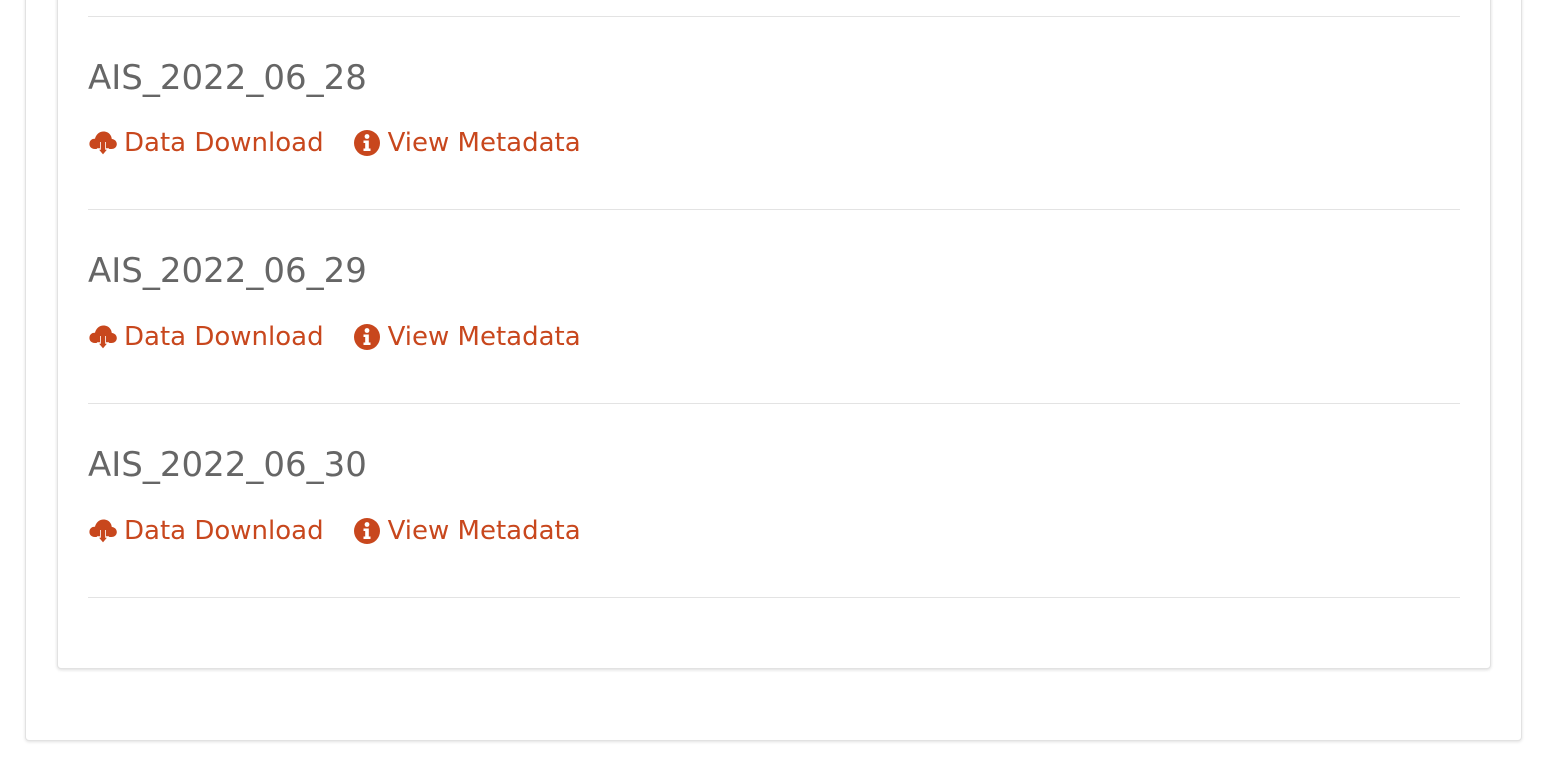 The width and height of the screenshot is (1548, 772). What do you see at coordinates (227, 271) in the screenshot?
I see `dataset-title: AIS_2022_06_29` at bounding box center [227, 271].